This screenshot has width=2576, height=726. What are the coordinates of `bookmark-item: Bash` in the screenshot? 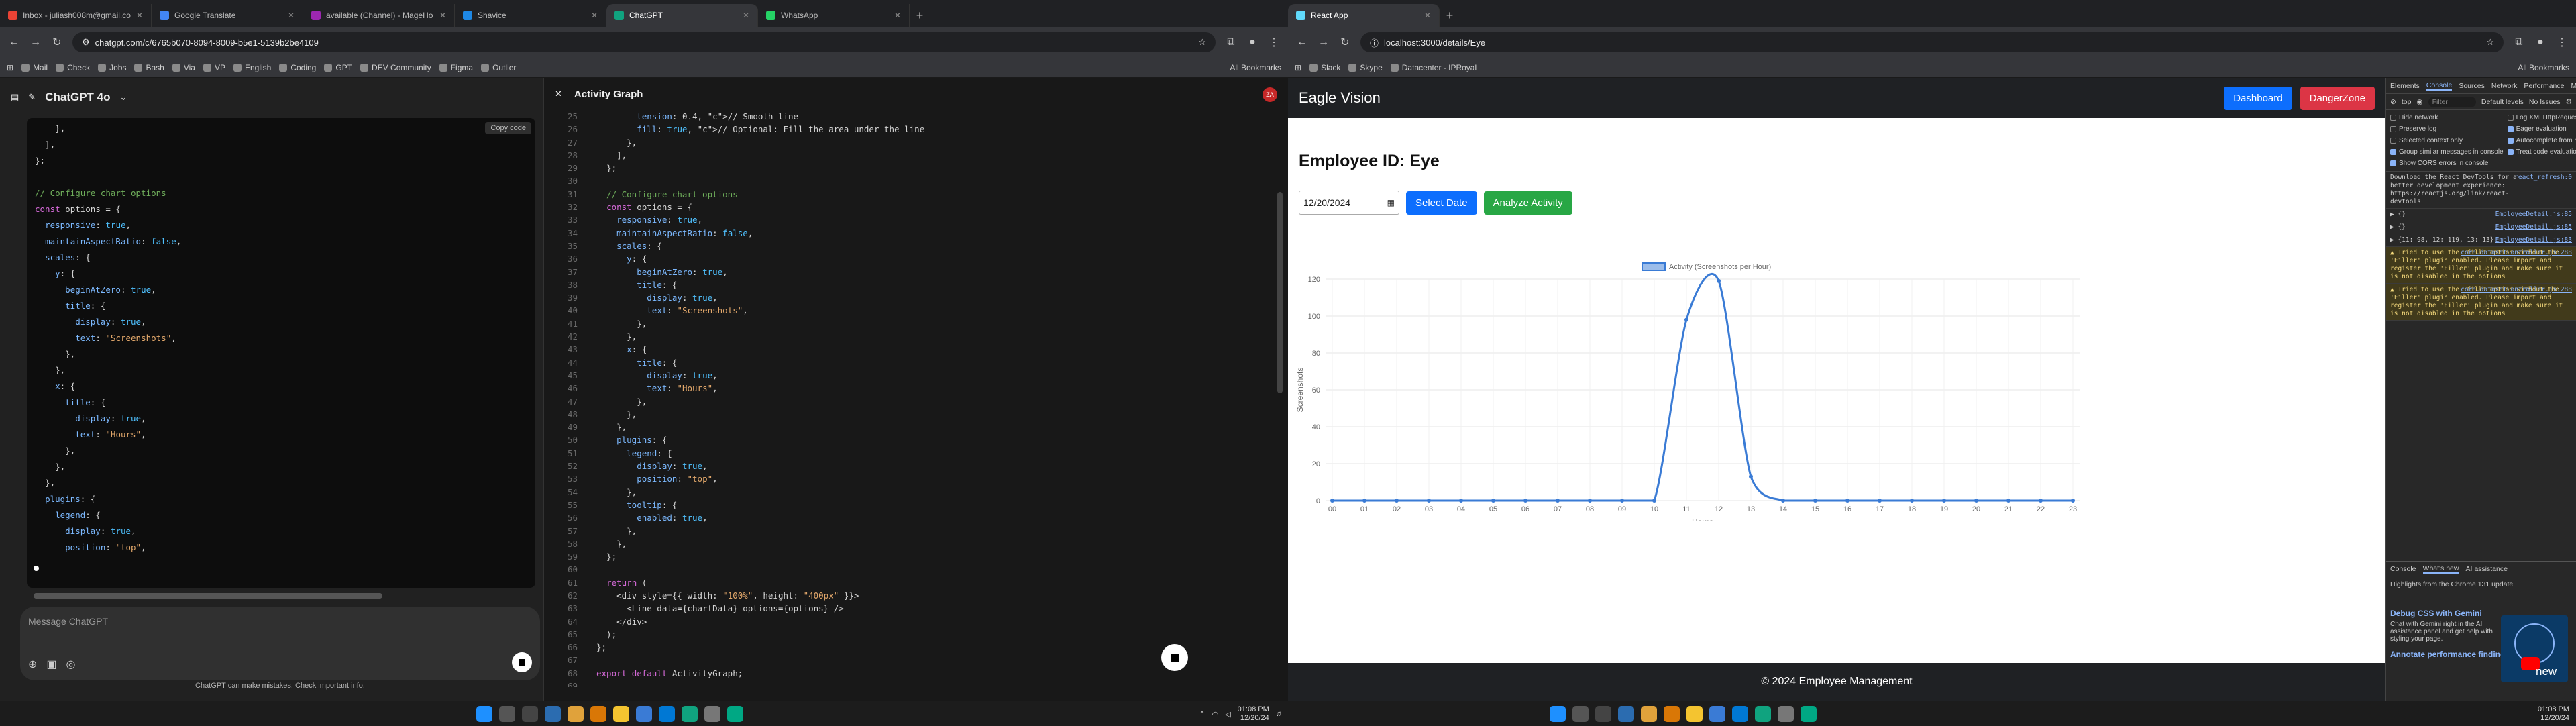 It's located at (149, 68).